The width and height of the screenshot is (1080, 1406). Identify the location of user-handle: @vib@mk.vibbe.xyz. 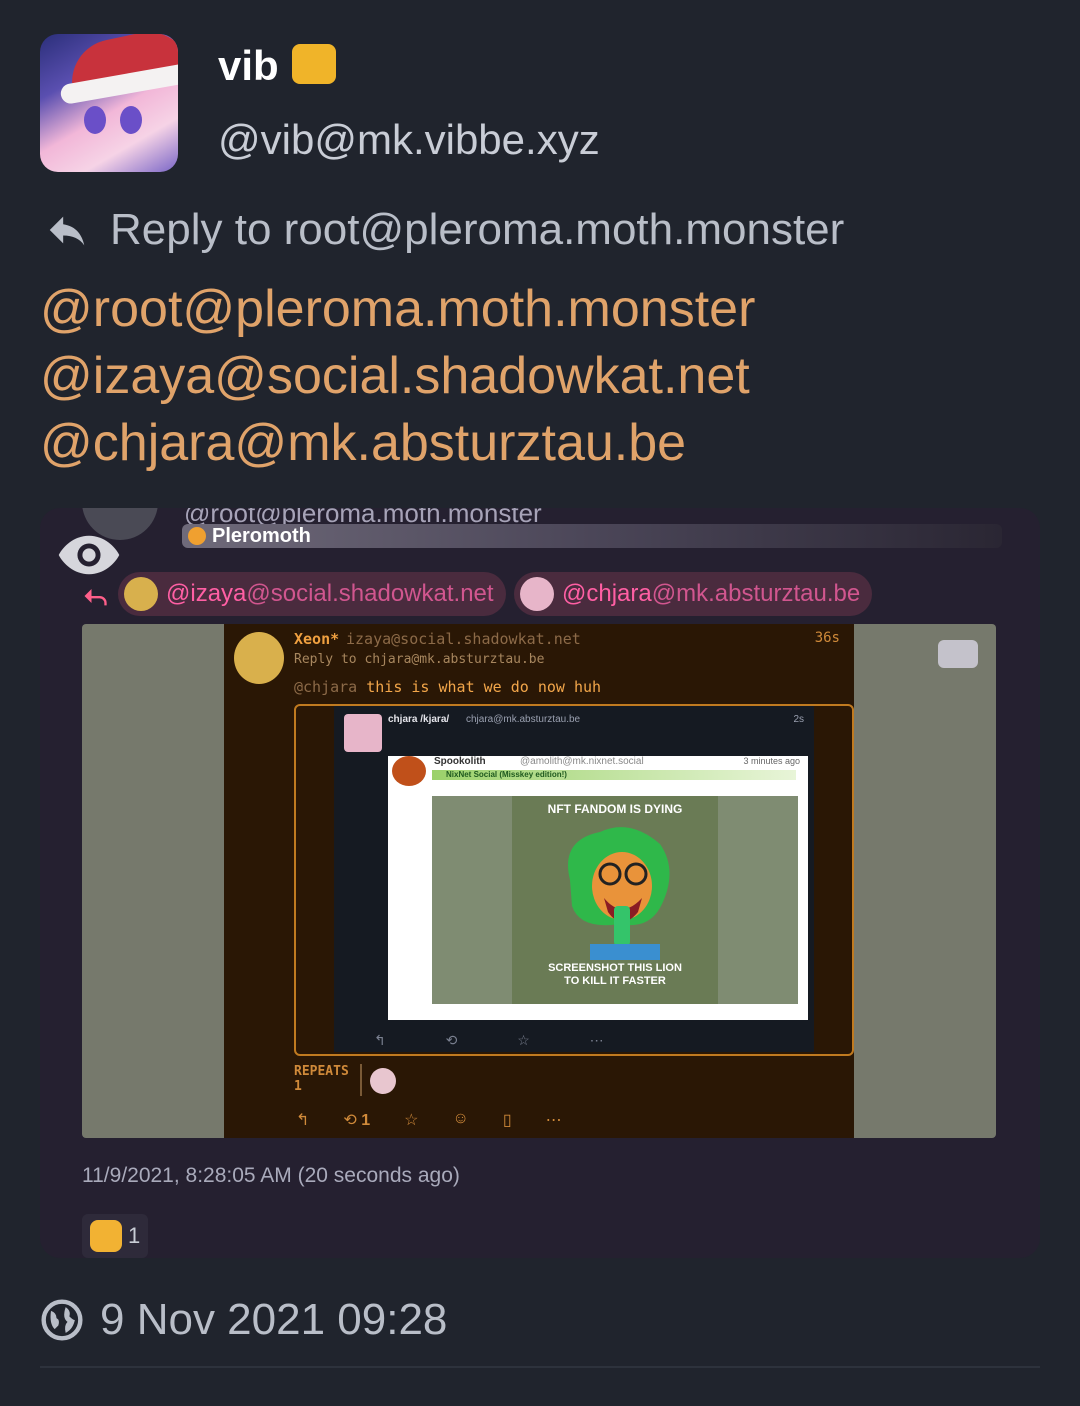
(409, 140).